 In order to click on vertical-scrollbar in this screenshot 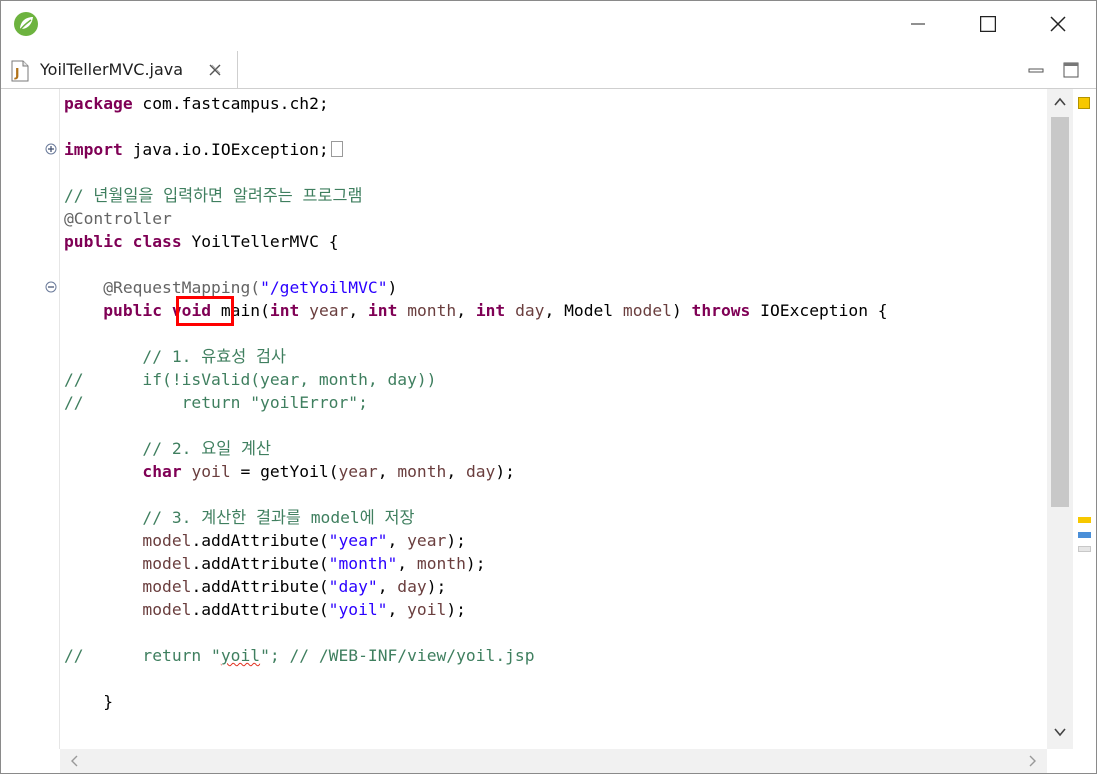, I will do `click(1060, 419)`.